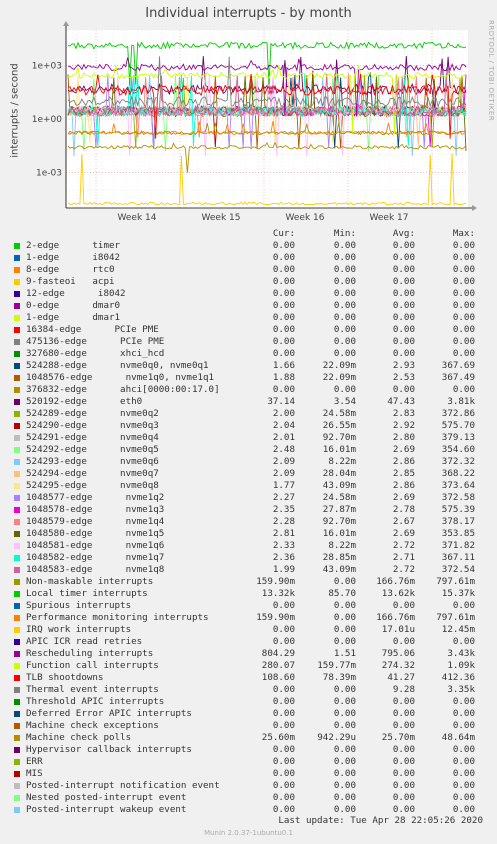 This screenshot has height=844, width=497. What do you see at coordinates (344, 401) in the screenshot?
I see `legend-min-value: 3.54` at bounding box center [344, 401].